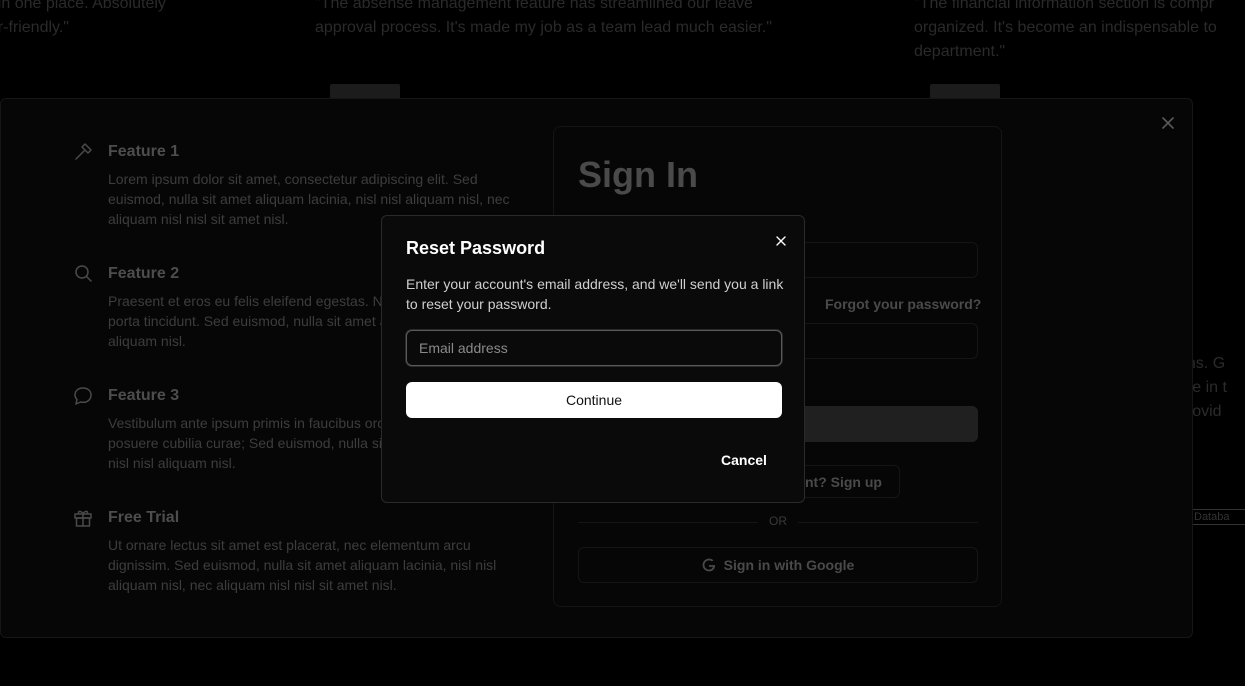 This screenshot has width=1245, height=686. What do you see at coordinates (594, 400) in the screenshot?
I see `continue-button: Continue` at bounding box center [594, 400].